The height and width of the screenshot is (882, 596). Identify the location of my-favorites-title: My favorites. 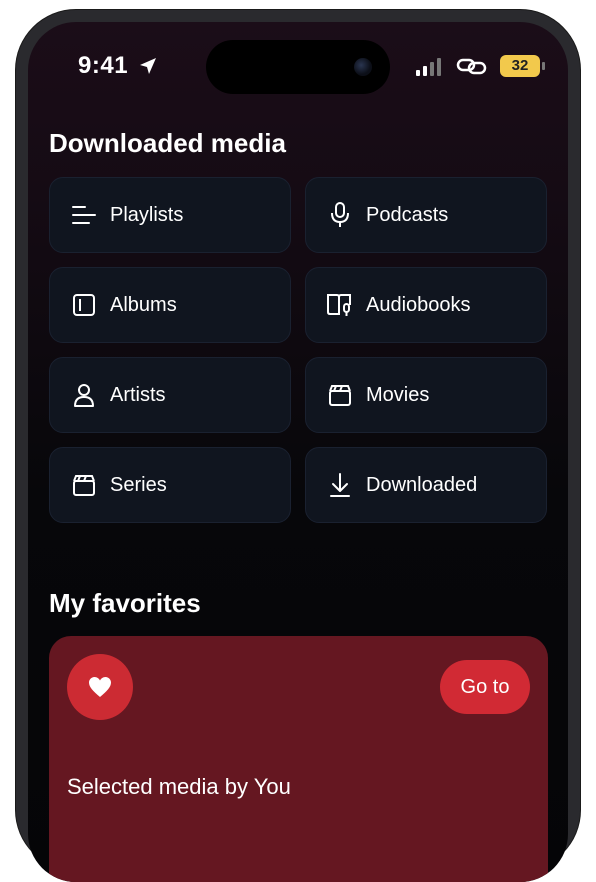
(125, 603).